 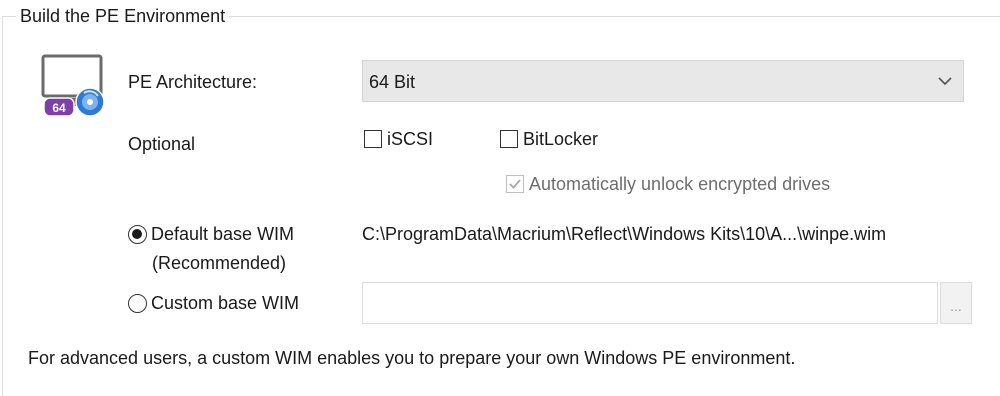 What do you see at coordinates (561, 139) in the screenshot?
I see `bitlocker-label: BitLocker` at bounding box center [561, 139].